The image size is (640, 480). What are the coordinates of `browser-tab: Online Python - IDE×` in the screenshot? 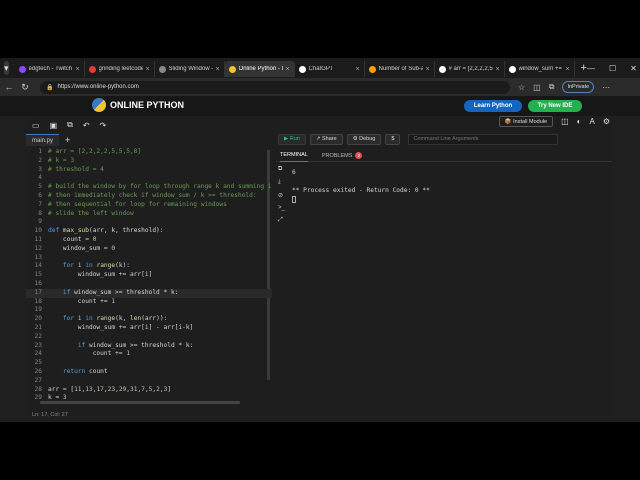 It's located at (259, 69).